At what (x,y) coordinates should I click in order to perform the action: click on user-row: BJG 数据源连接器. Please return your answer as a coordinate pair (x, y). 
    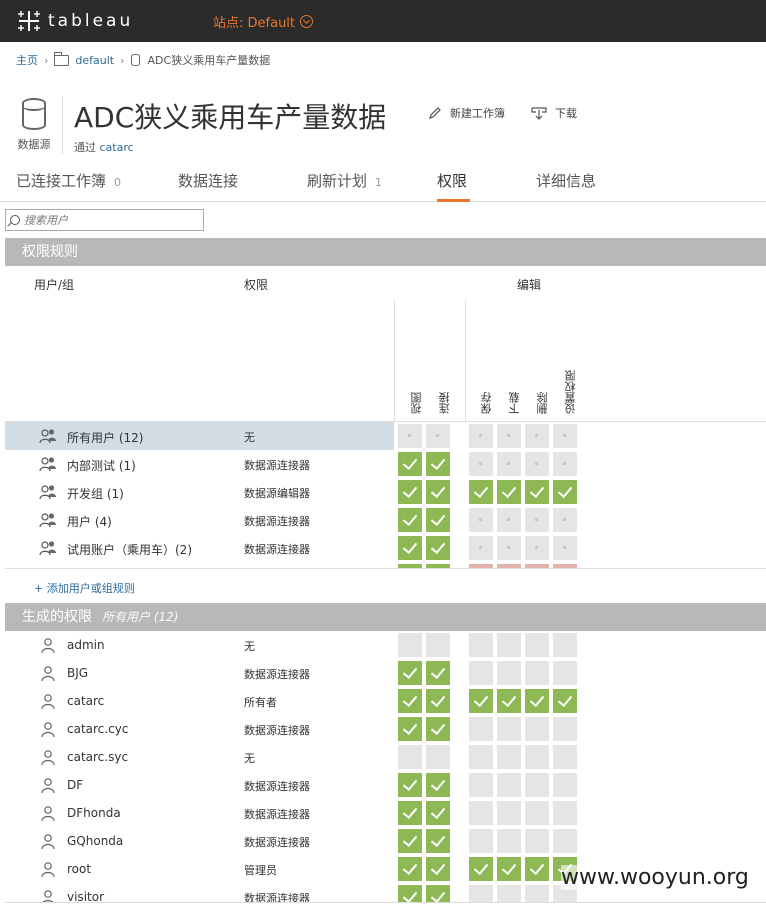
    Looking at the image, I should click on (385, 673).